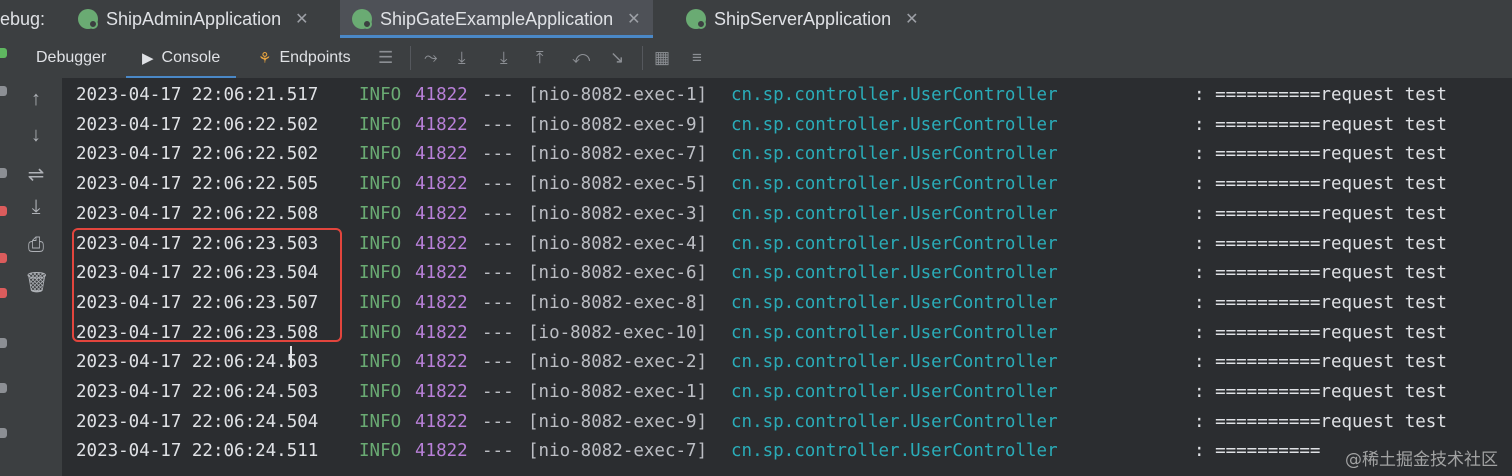 The height and width of the screenshot is (476, 1512). What do you see at coordinates (36, 245) in the screenshot?
I see `print-icon: ⎙` at bounding box center [36, 245].